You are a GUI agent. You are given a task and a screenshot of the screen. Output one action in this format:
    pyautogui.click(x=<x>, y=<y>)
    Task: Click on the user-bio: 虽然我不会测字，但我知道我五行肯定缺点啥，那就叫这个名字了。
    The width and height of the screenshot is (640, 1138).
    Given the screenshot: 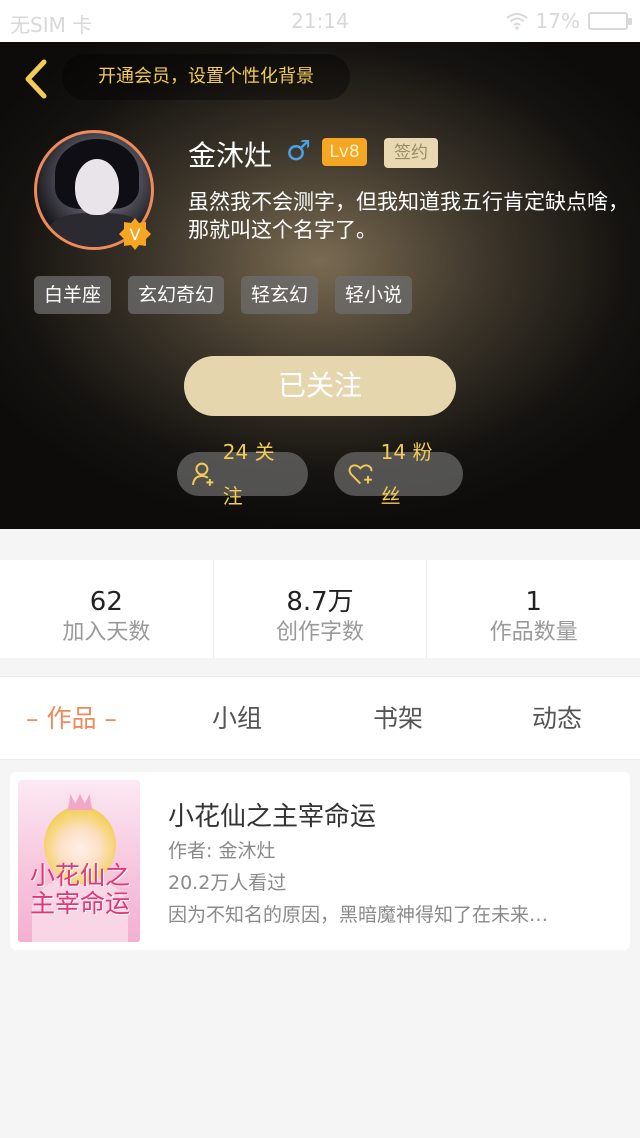 What is the action you would take?
    pyautogui.click(x=408, y=216)
    